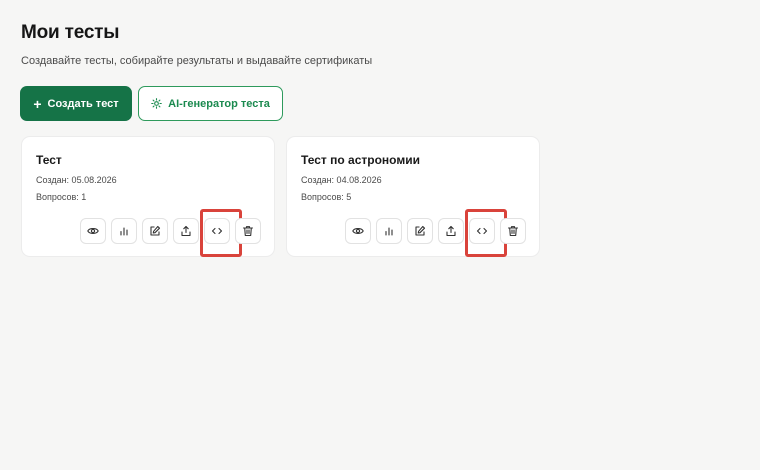 The image size is (760, 470). I want to click on create-test-button: + Создать тест, so click(76, 103).